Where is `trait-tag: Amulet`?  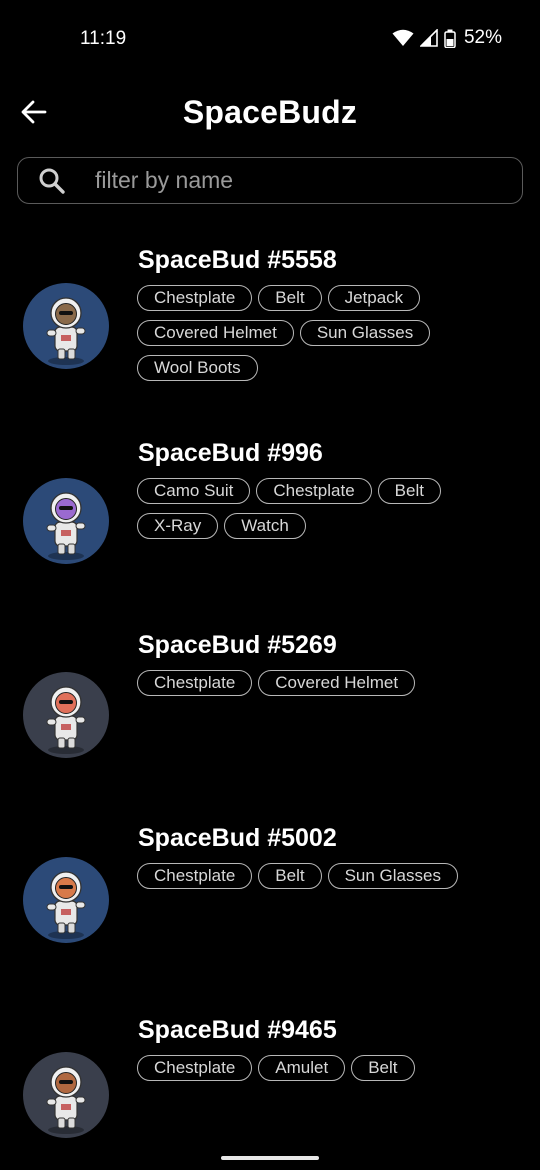
trait-tag: Amulet is located at coordinates (302, 1068).